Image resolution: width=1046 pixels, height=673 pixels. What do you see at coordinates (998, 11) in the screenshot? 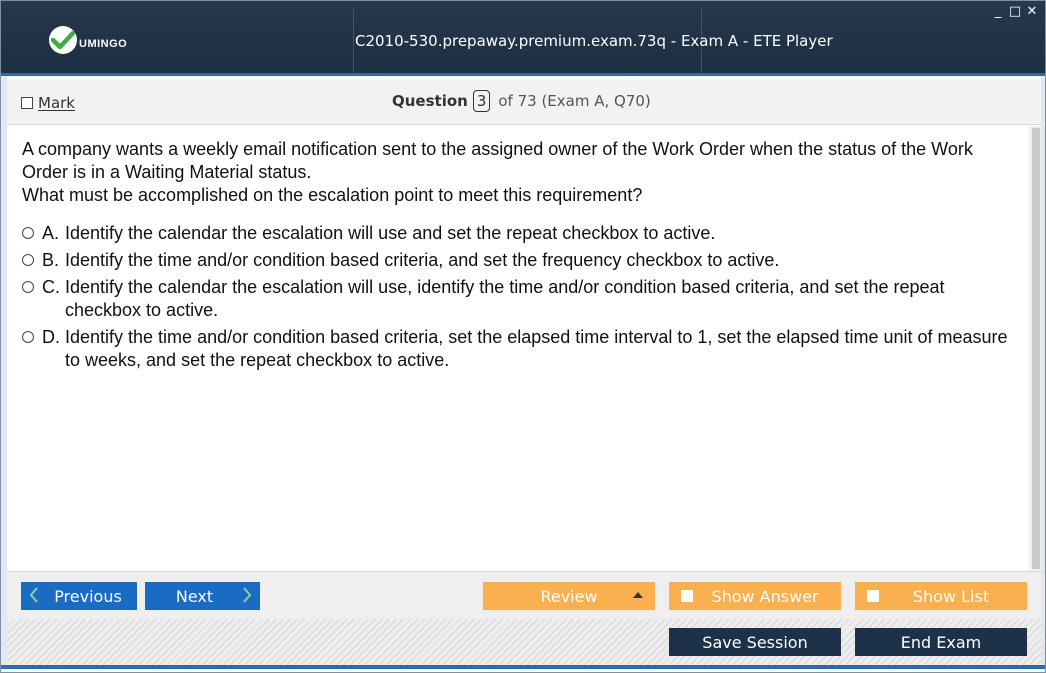
I see `minimize-icon: _` at bounding box center [998, 11].